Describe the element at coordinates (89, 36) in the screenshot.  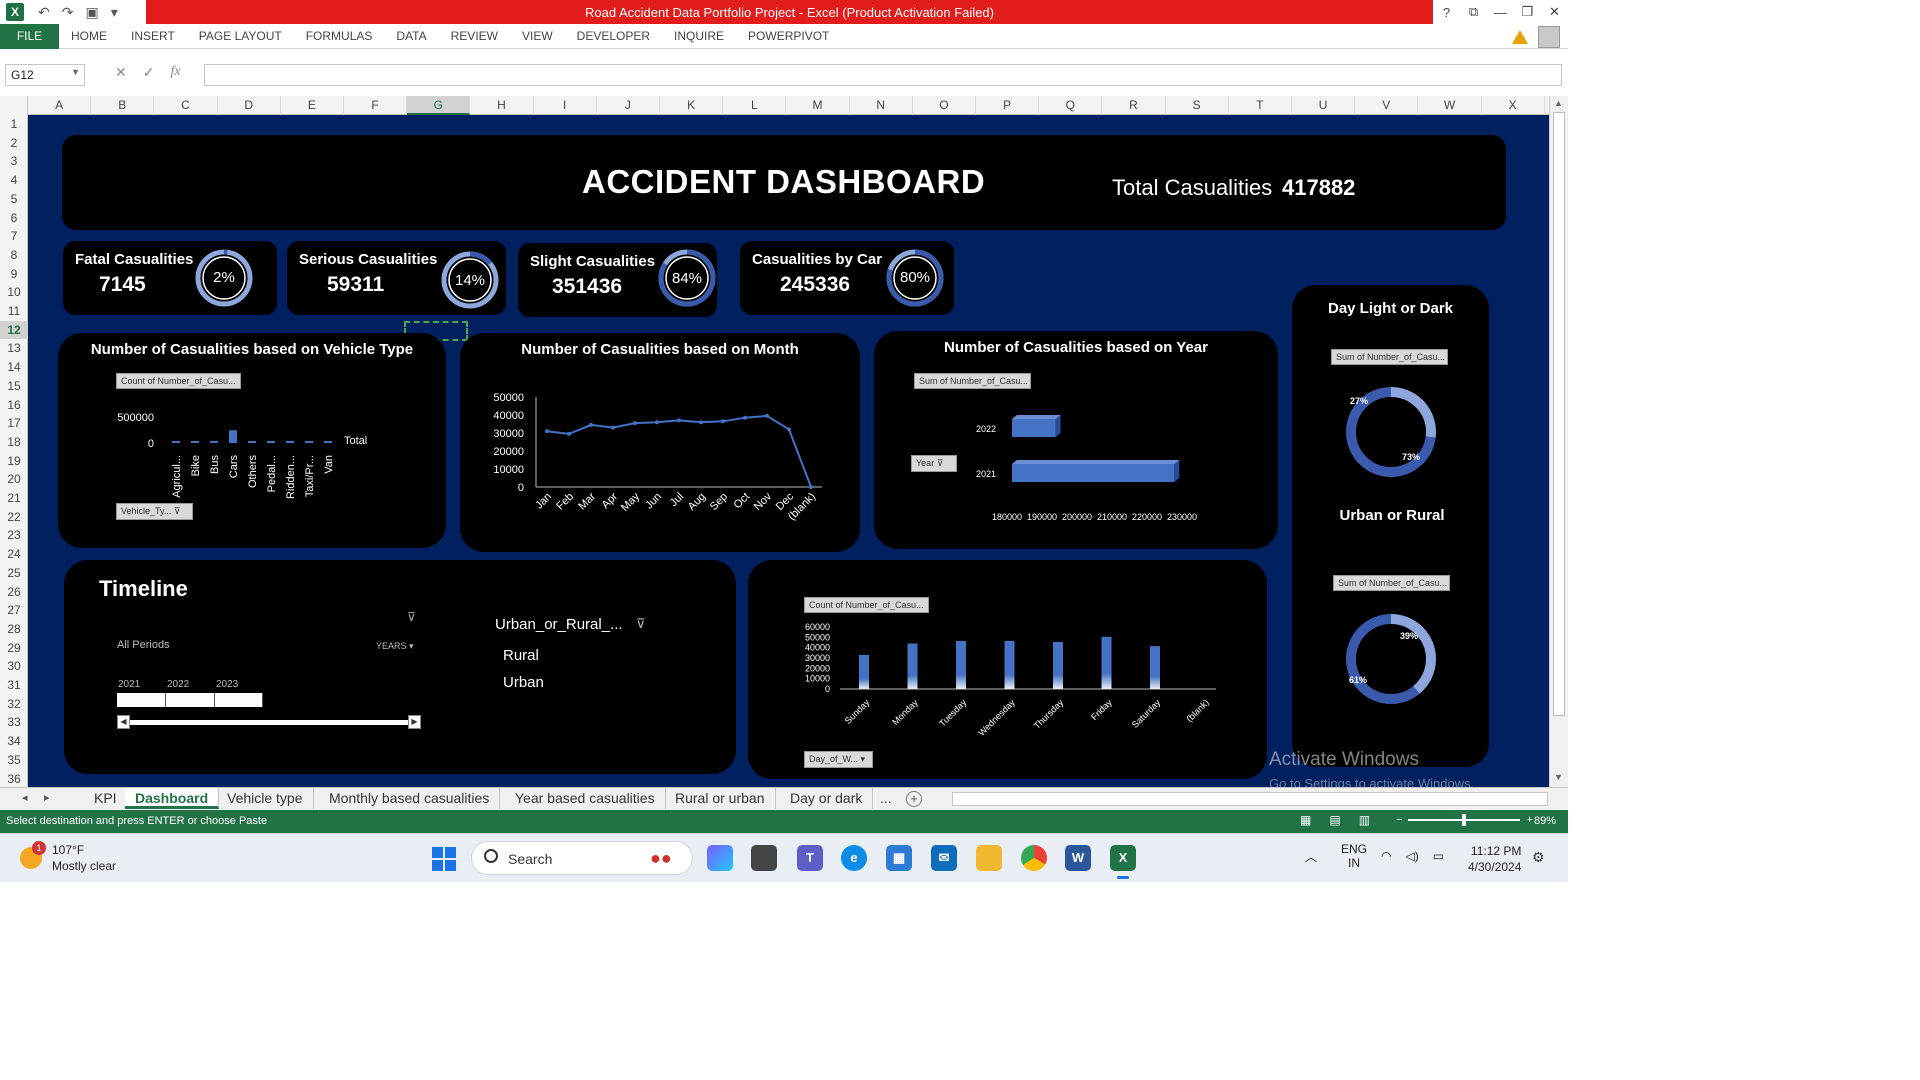
I see `tab-home: HOME` at that location.